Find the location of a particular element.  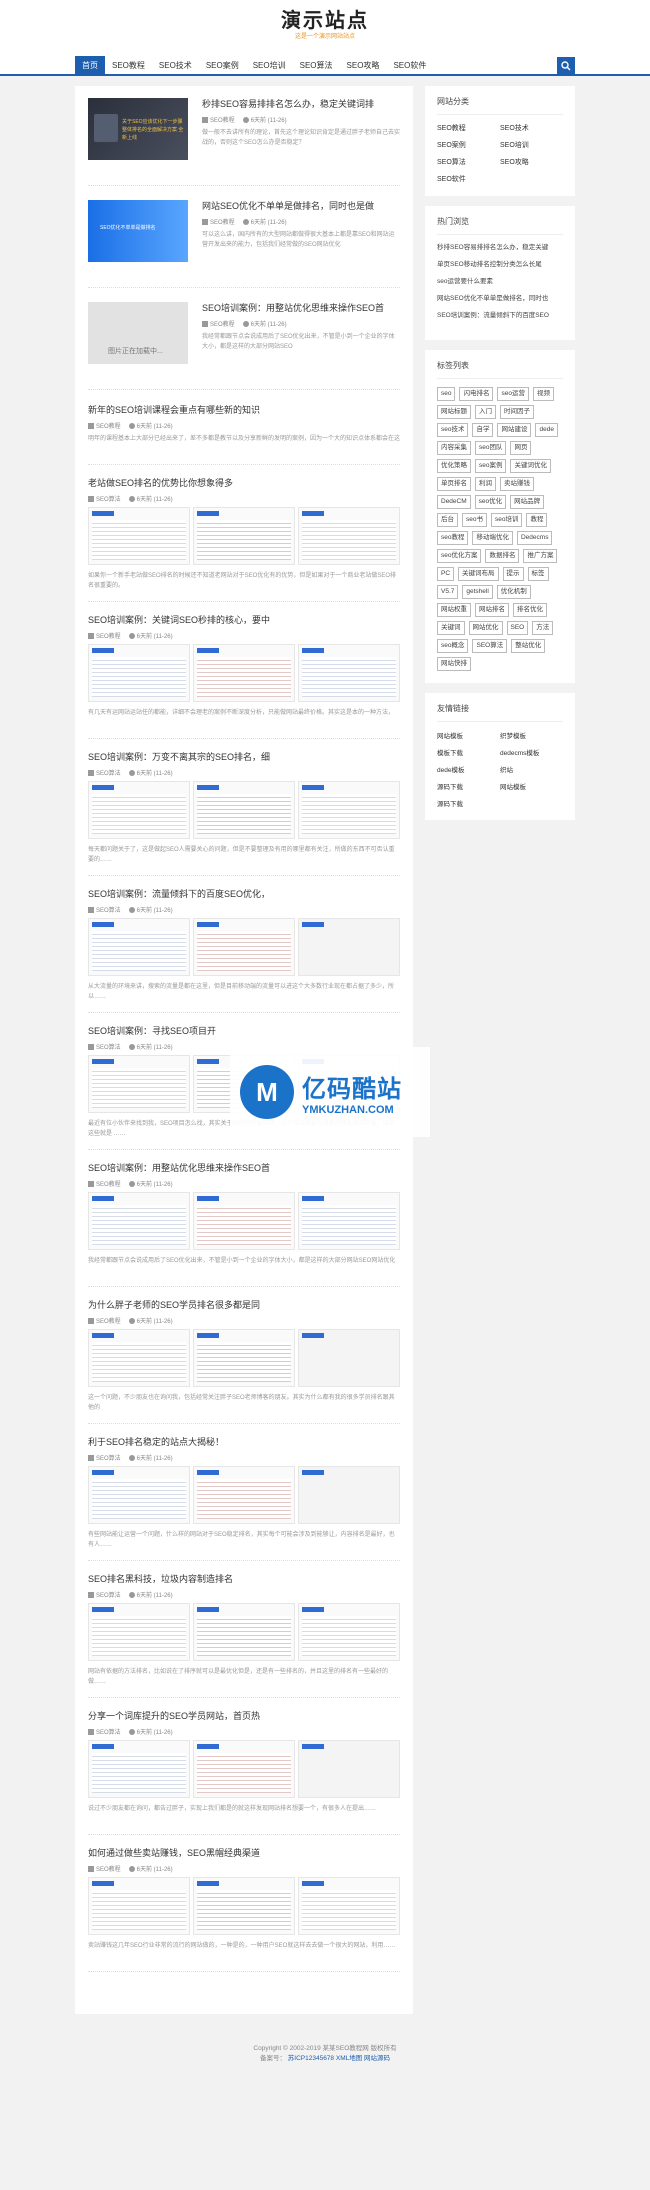

post-title: 利于SEO排名稳定的站点大揭秘！ is located at coordinates (244, 1442).